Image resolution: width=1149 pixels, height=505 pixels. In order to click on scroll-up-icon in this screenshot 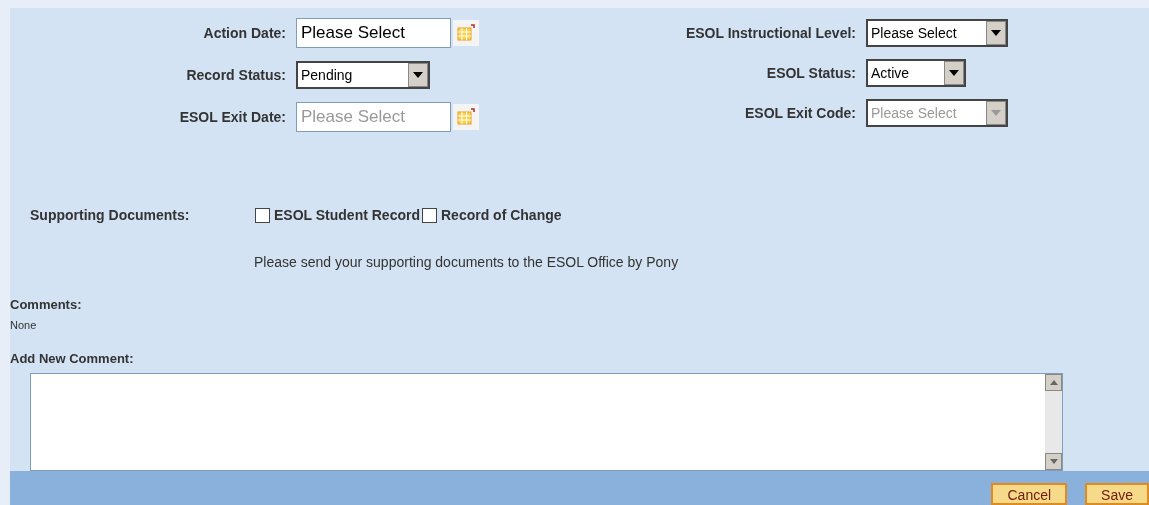, I will do `click(1053, 382)`.